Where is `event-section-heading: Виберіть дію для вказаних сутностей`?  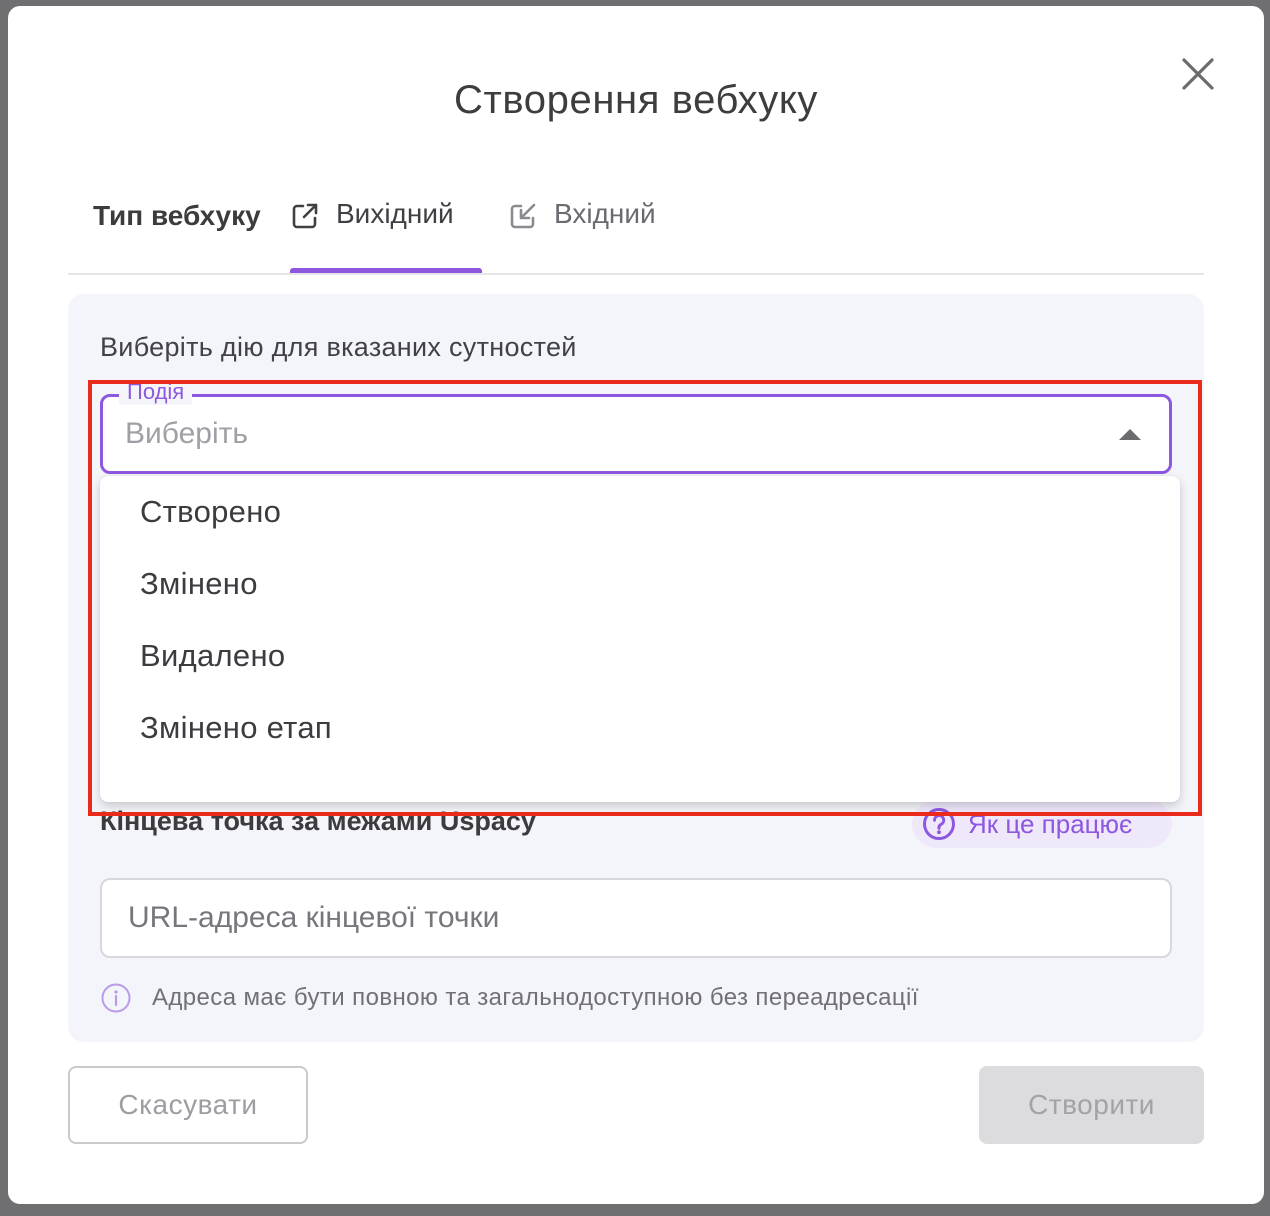 event-section-heading: Виберіть дію для вказаних сутностей is located at coordinates (338, 347).